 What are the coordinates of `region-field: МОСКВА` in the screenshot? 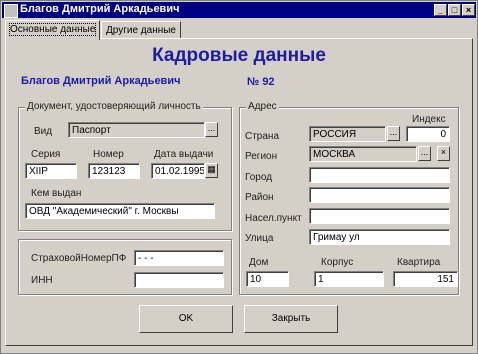 It's located at (363, 154).